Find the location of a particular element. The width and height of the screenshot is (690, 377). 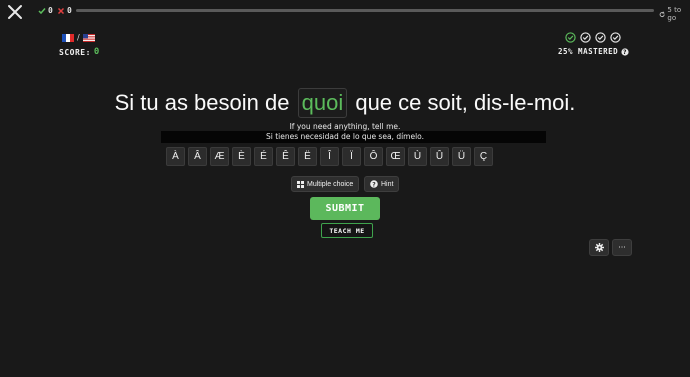

accent-key: Ô is located at coordinates (373, 156).